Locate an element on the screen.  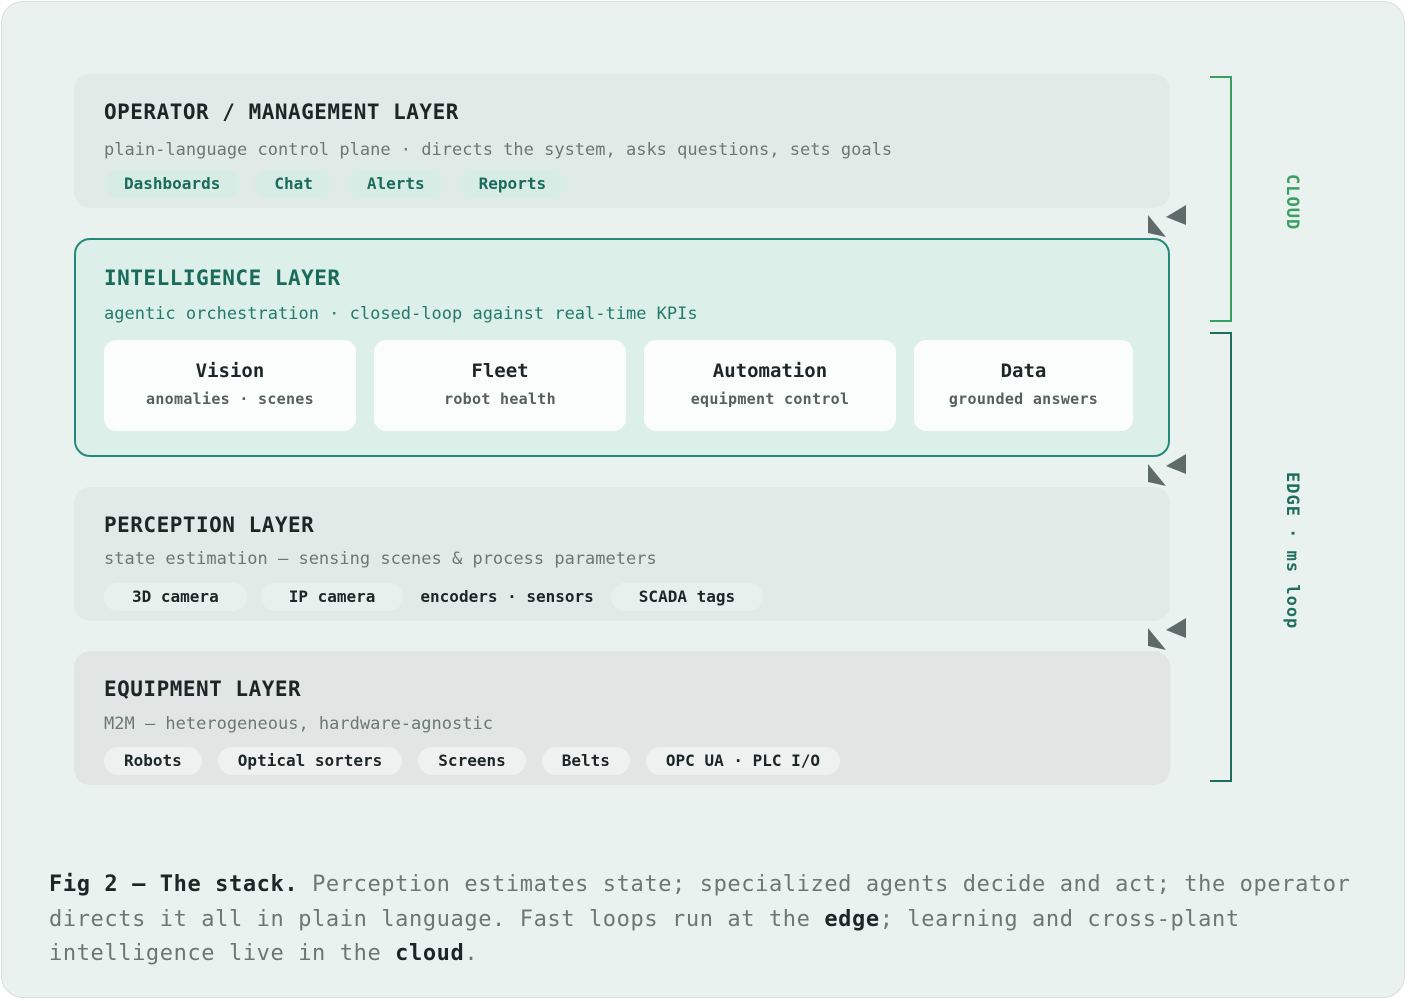
chip-ip-camera: IP camera is located at coordinates (332, 597).